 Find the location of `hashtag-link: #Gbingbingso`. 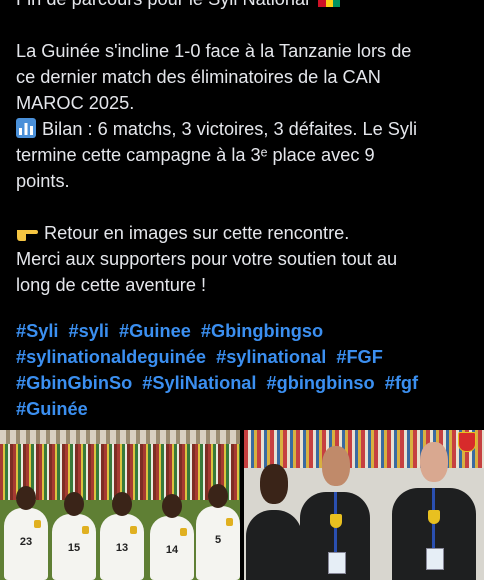

hashtag-link: #Gbingbingso is located at coordinates (262, 331).